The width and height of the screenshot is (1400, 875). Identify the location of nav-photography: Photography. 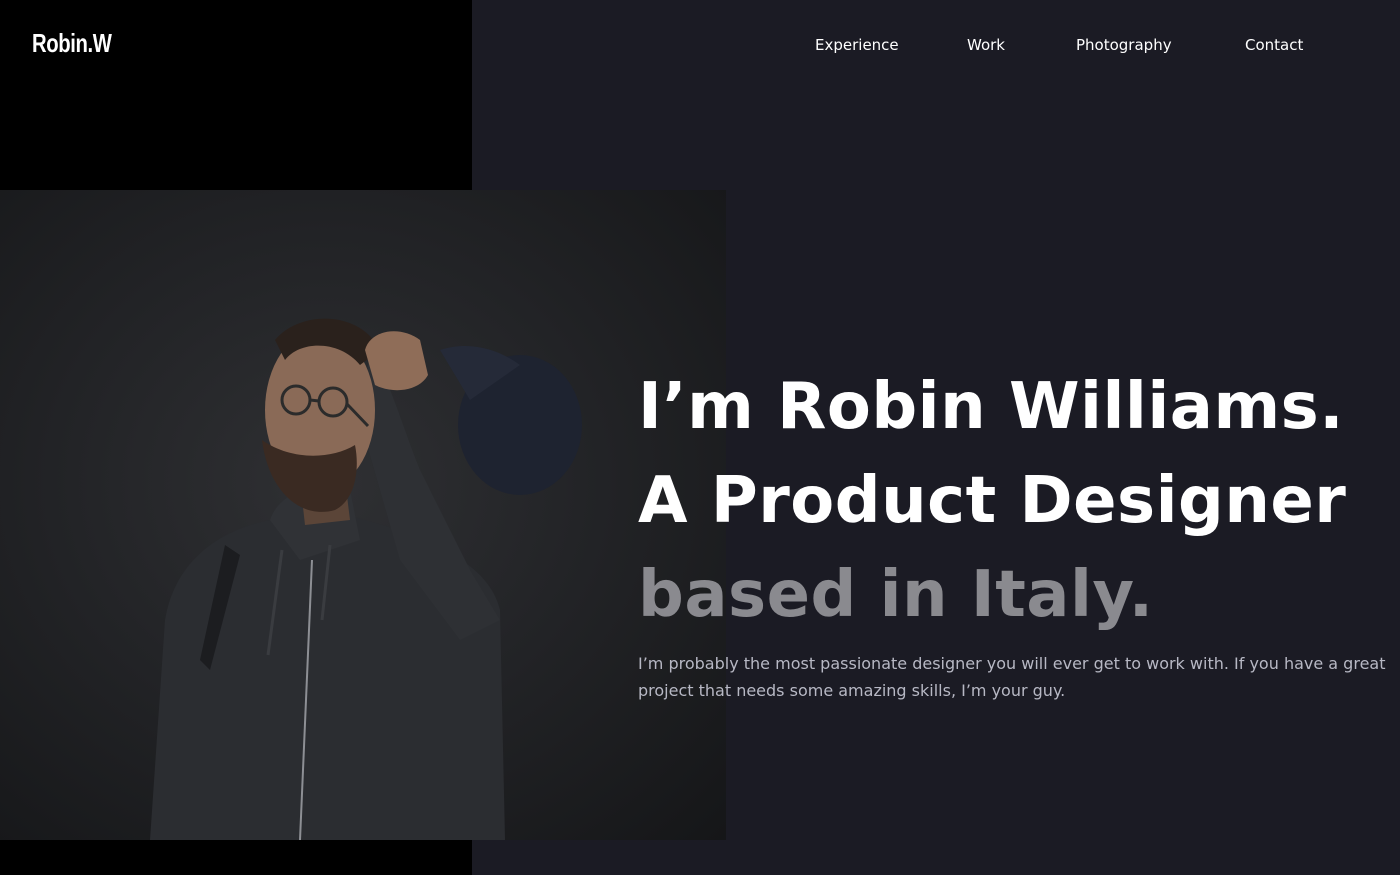
(1124, 45).